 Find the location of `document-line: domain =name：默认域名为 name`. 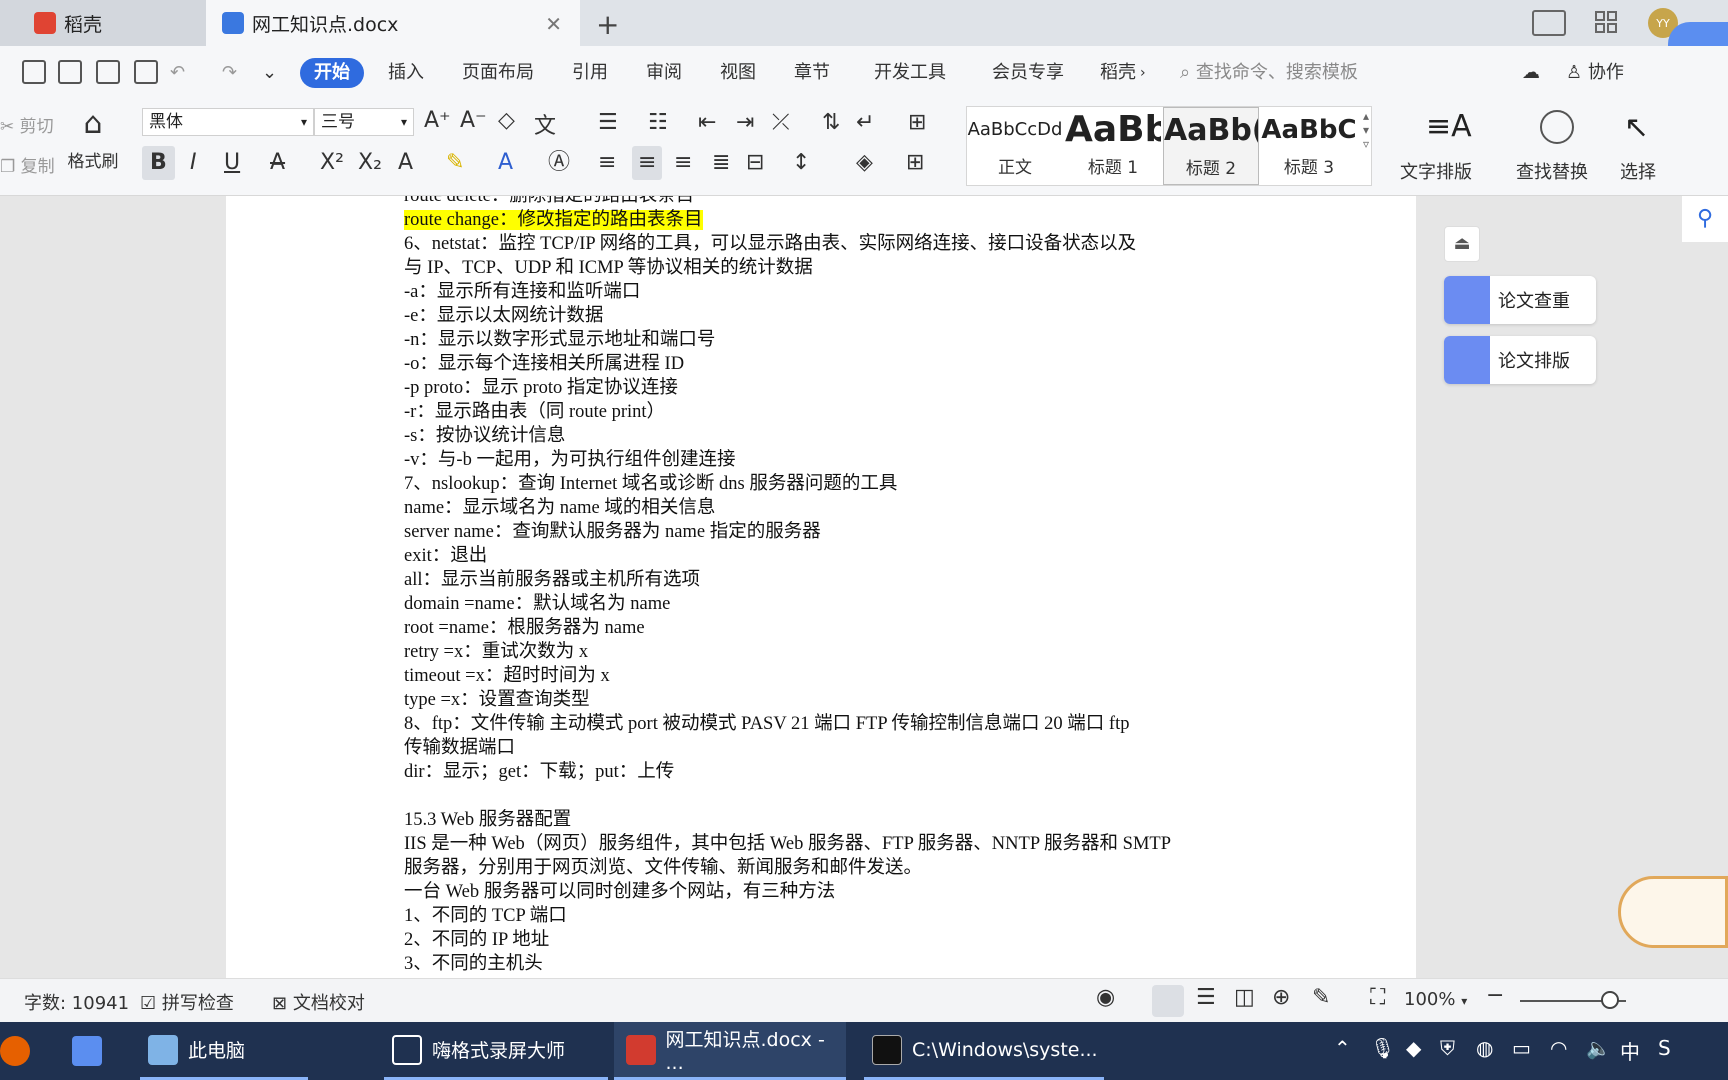

document-line: domain =name：默认域名为 name is located at coordinates (829, 604).